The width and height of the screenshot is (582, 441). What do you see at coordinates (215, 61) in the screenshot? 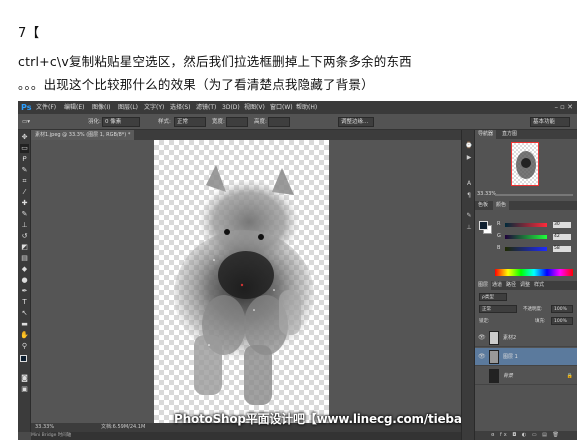
I see `post-instruction-line: ctrl+c\v复制粘贴星空选区，然后我们拉选框删掉上下两条多余的东西` at bounding box center [215, 61].